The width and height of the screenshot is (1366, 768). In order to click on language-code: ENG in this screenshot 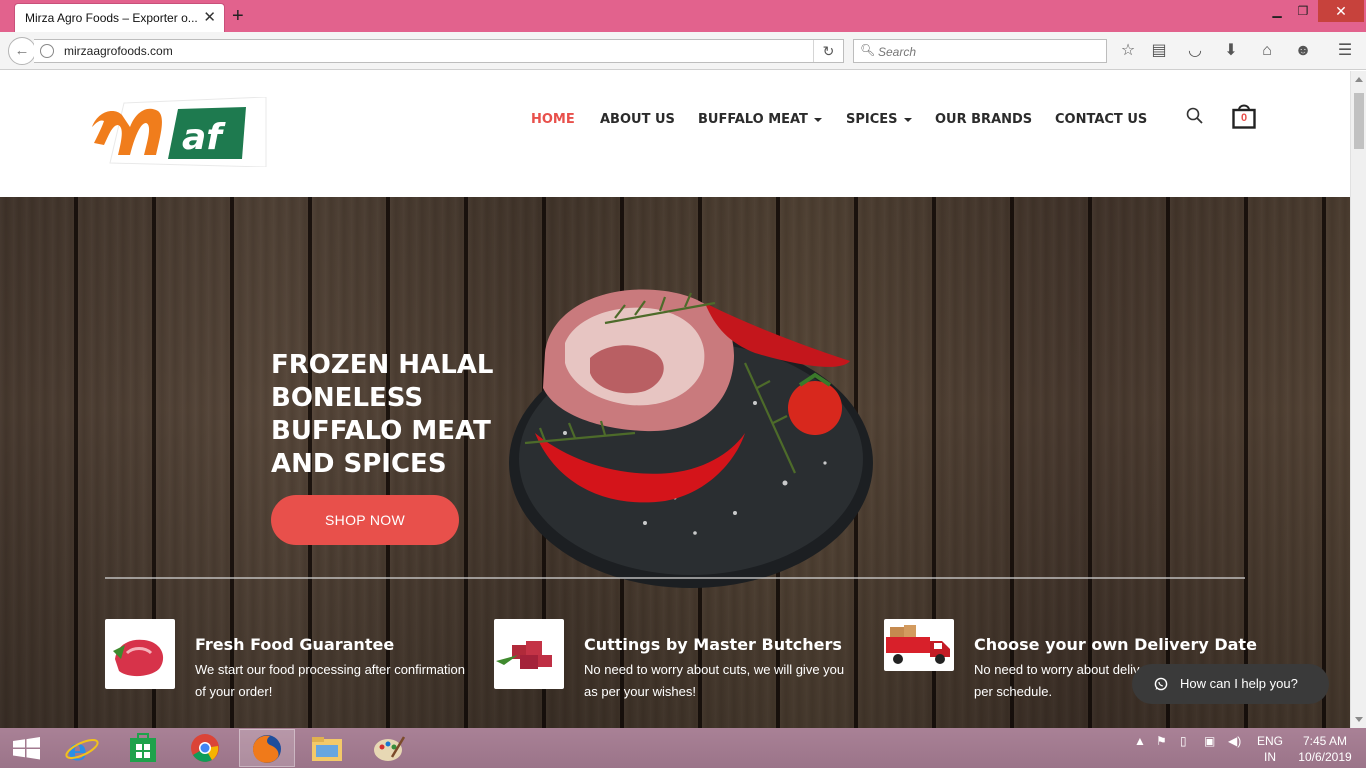, I will do `click(1269, 741)`.